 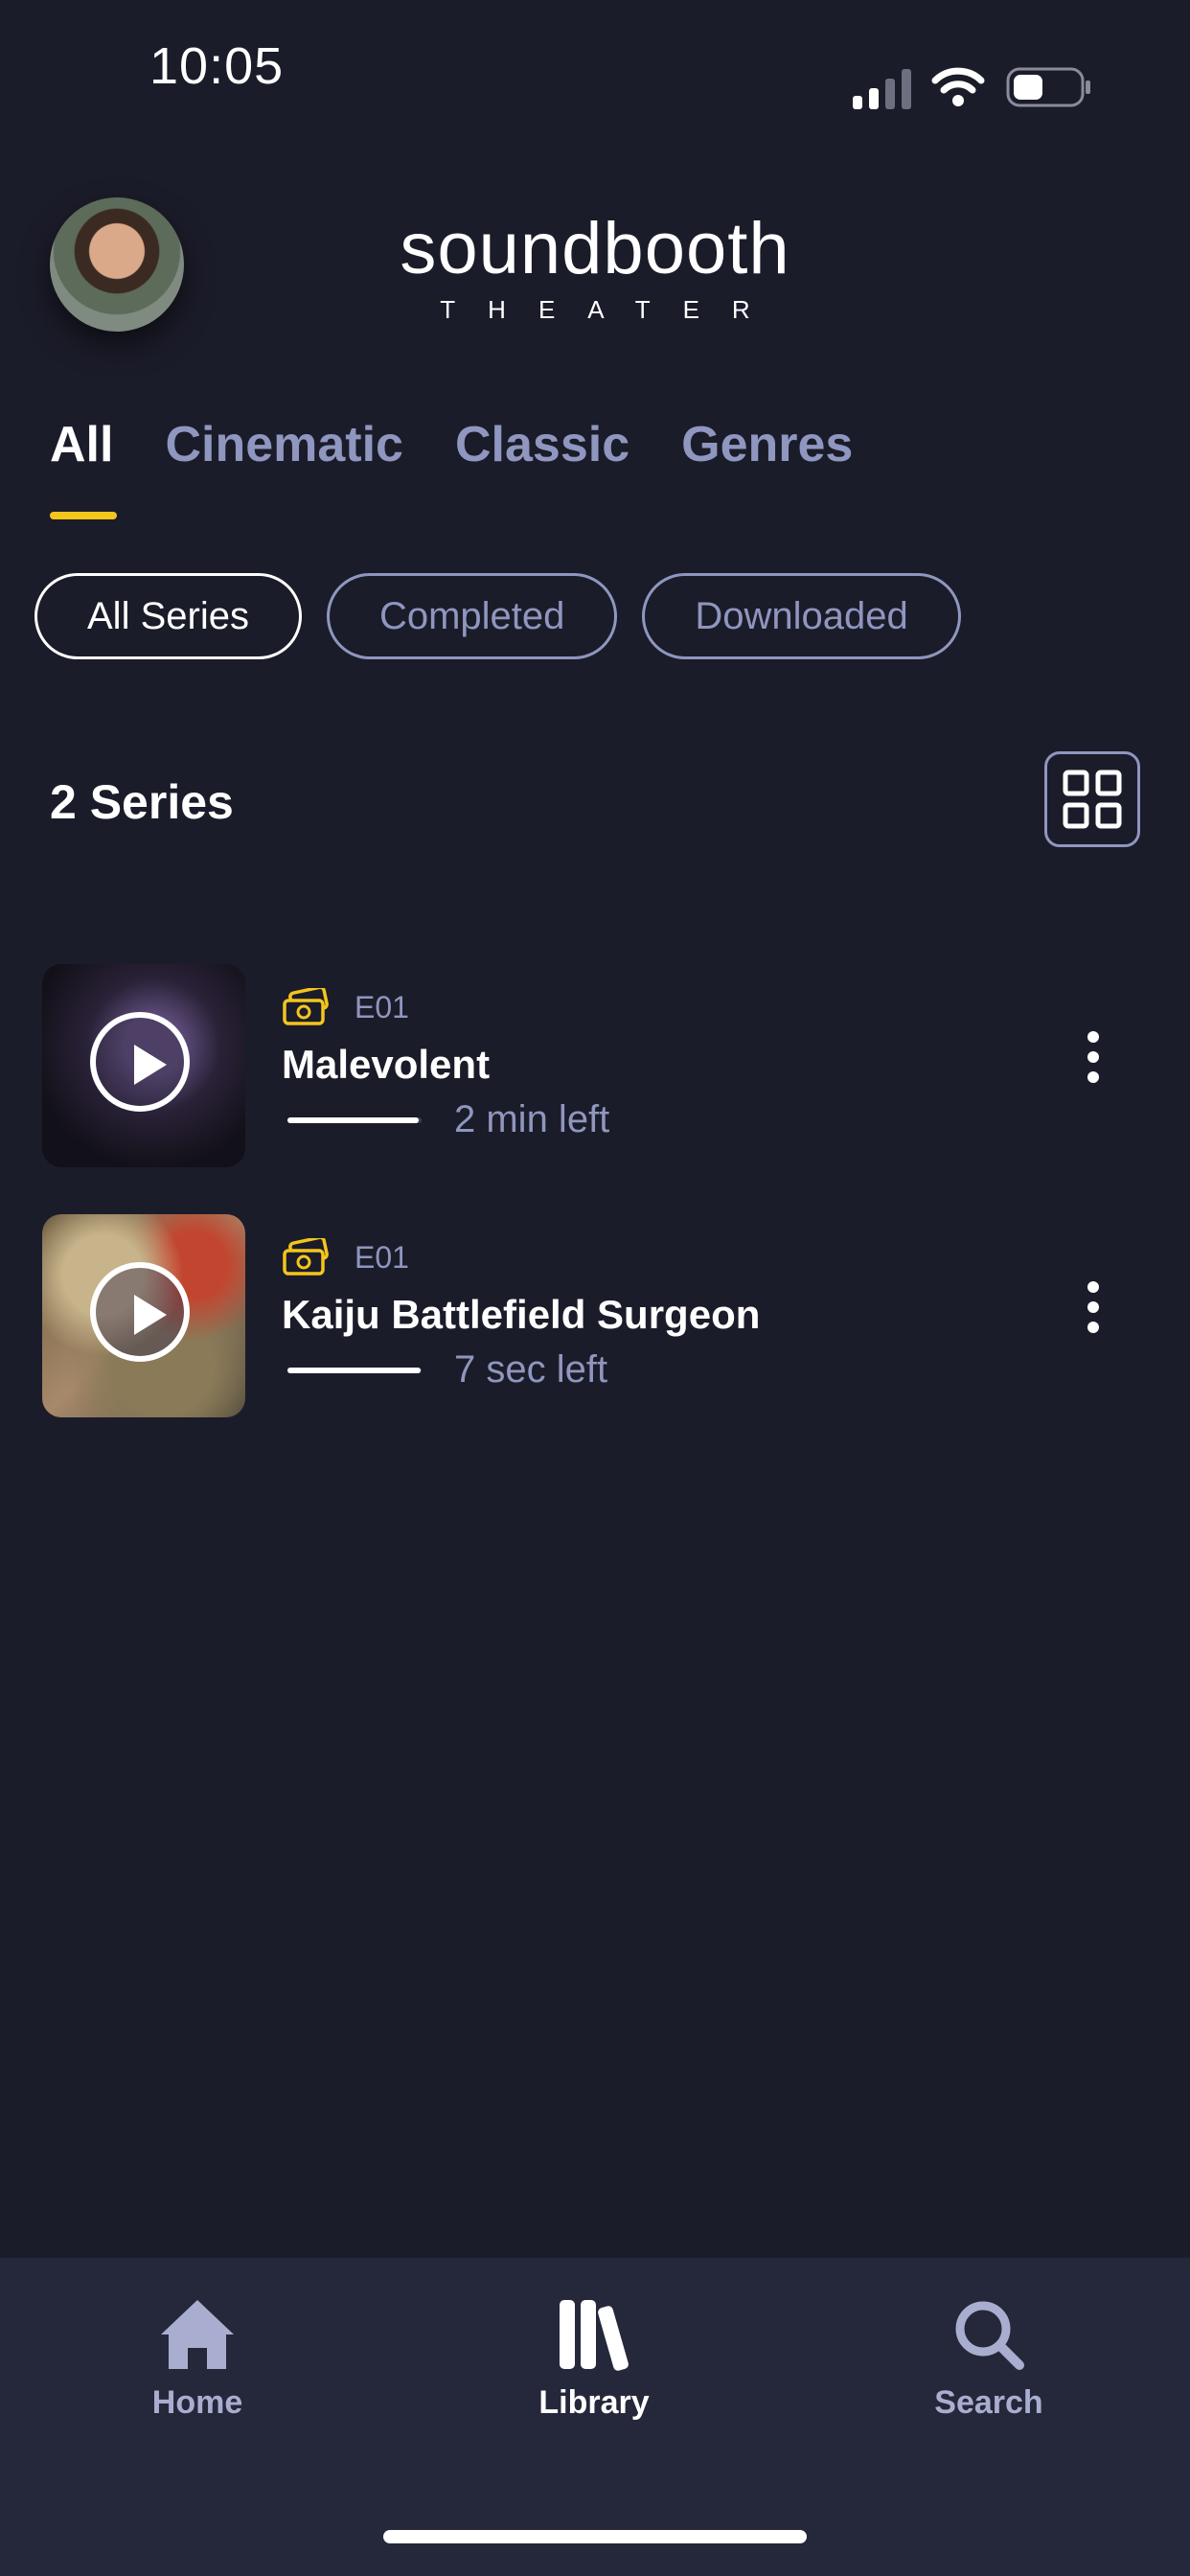 I want to click on home-indicator, so click(x=595, y=2536).